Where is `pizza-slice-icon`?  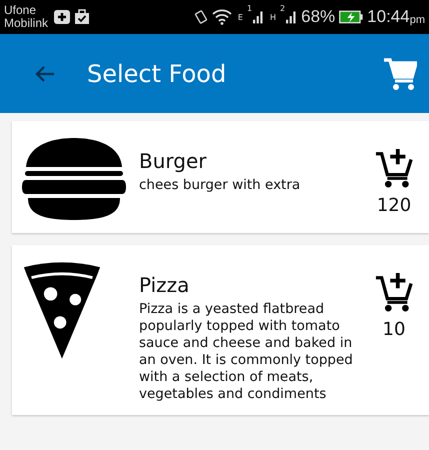 pizza-slice-icon is located at coordinates (62, 311).